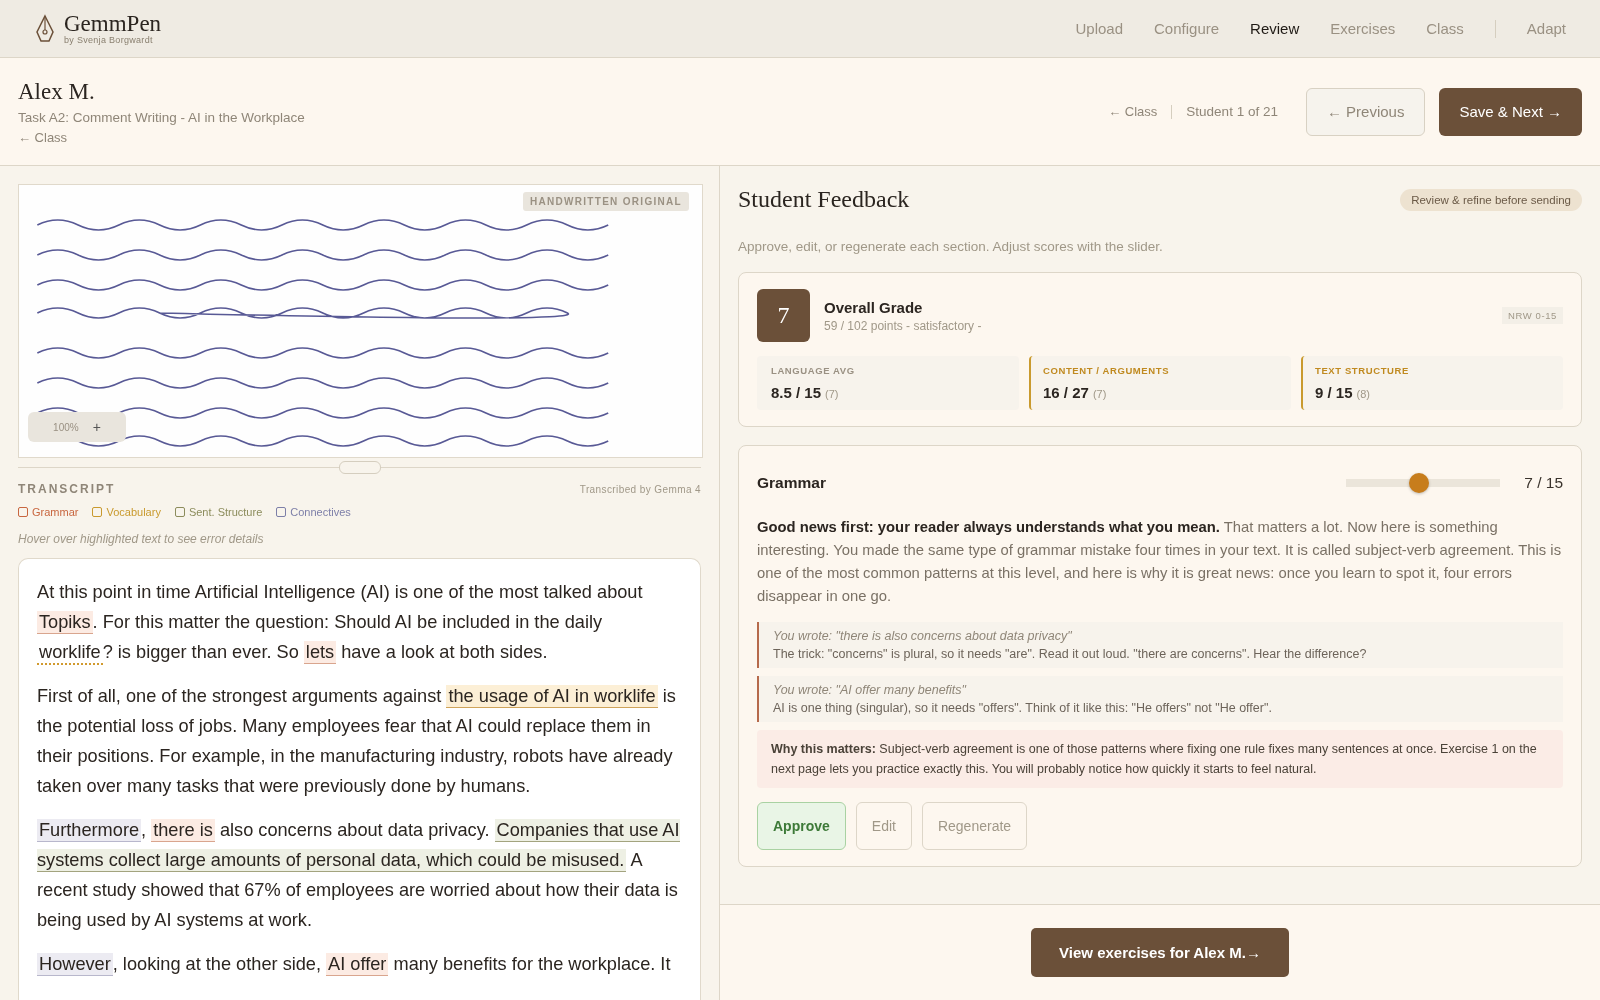  Describe the element at coordinates (48, 512) in the screenshot. I see `legend-toggle: Grammar` at that location.